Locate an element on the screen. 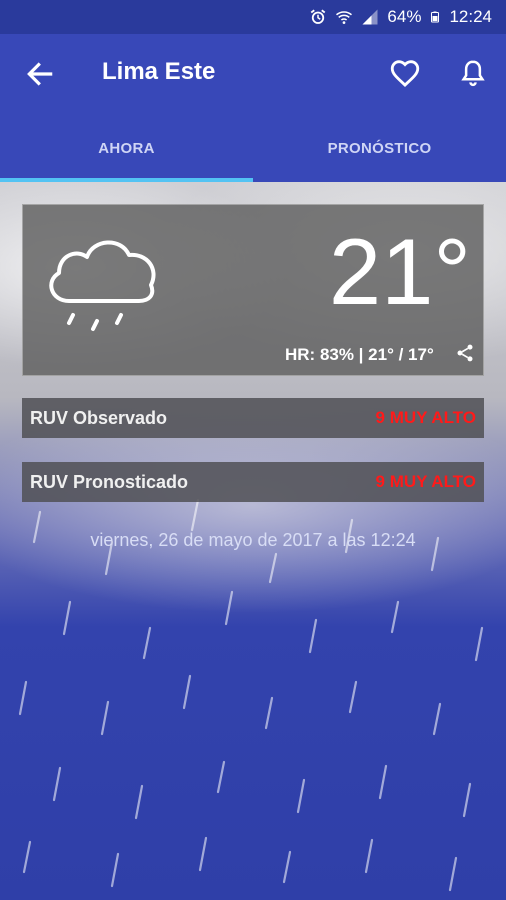 The height and width of the screenshot is (900, 506). status-time: 12:24 is located at coordinates (470, 16).